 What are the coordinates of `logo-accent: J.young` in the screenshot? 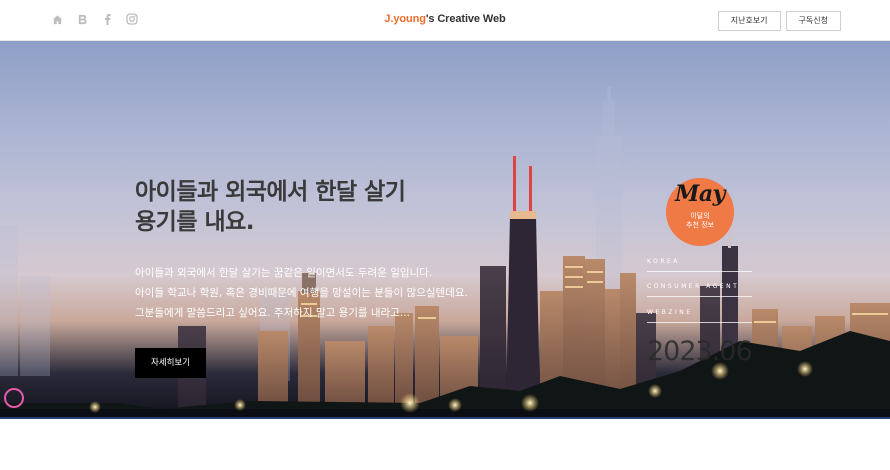 It's located at (405, 19).